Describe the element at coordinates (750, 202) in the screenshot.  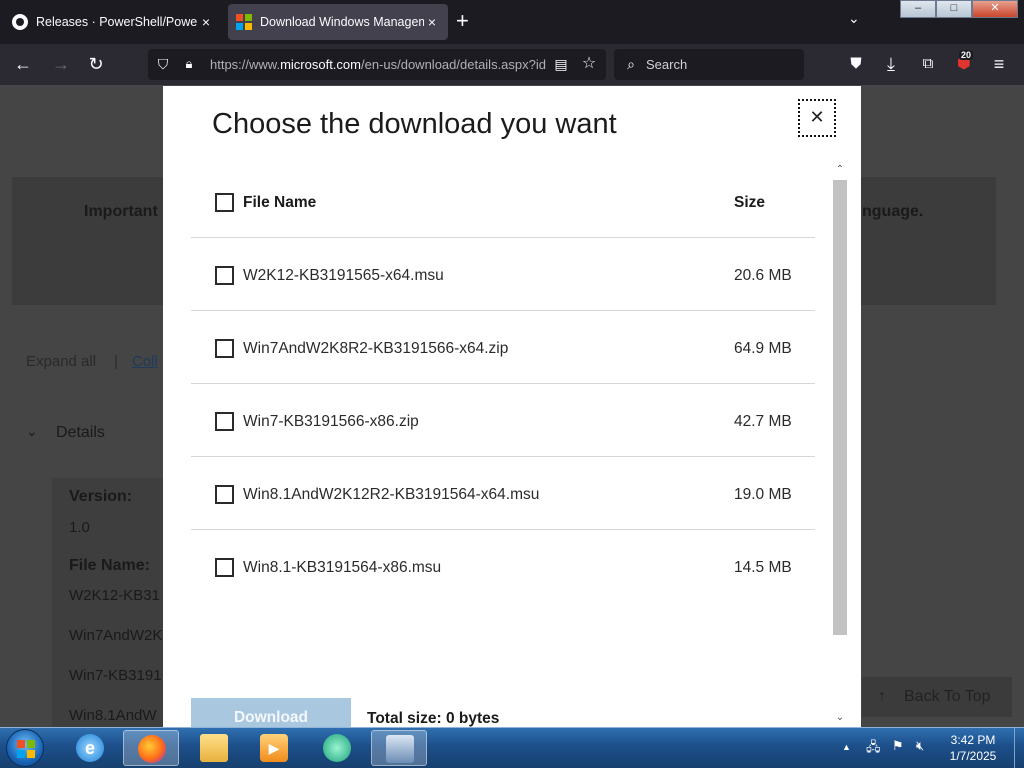
I see `column-header-size: Size` at that location.